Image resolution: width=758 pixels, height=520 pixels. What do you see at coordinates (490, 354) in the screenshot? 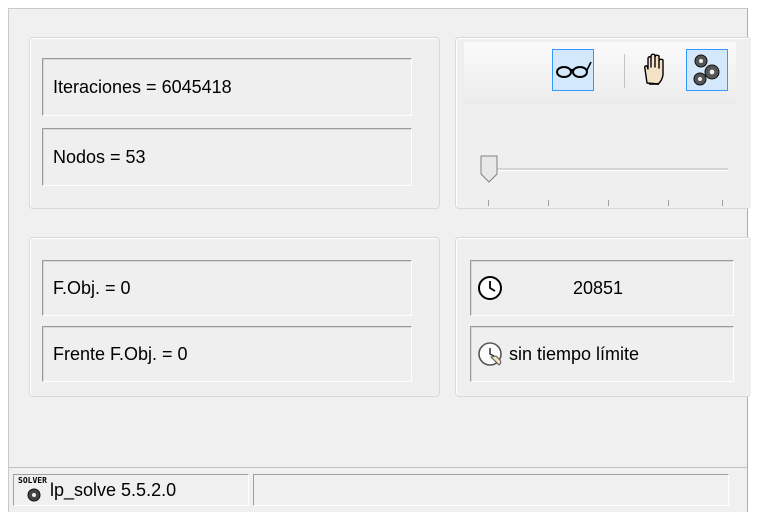
I see `time-limit-icon` at bounding box center [490, 354].